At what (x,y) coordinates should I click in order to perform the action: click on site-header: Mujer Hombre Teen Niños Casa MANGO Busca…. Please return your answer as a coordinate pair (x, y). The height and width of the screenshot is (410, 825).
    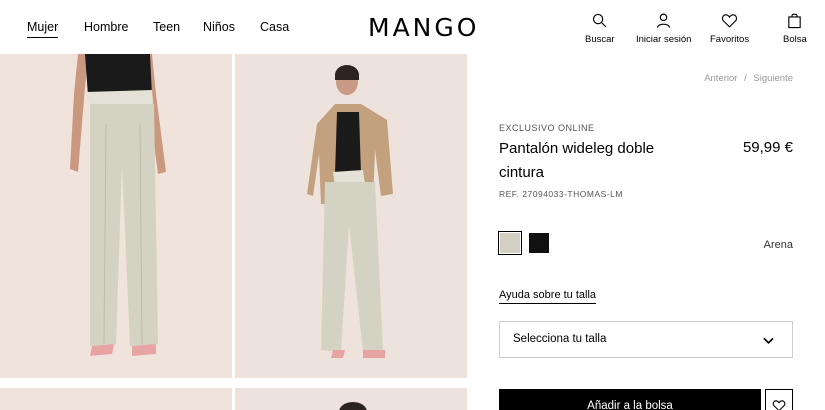
    Looking at the image, I should click on (412, 27).